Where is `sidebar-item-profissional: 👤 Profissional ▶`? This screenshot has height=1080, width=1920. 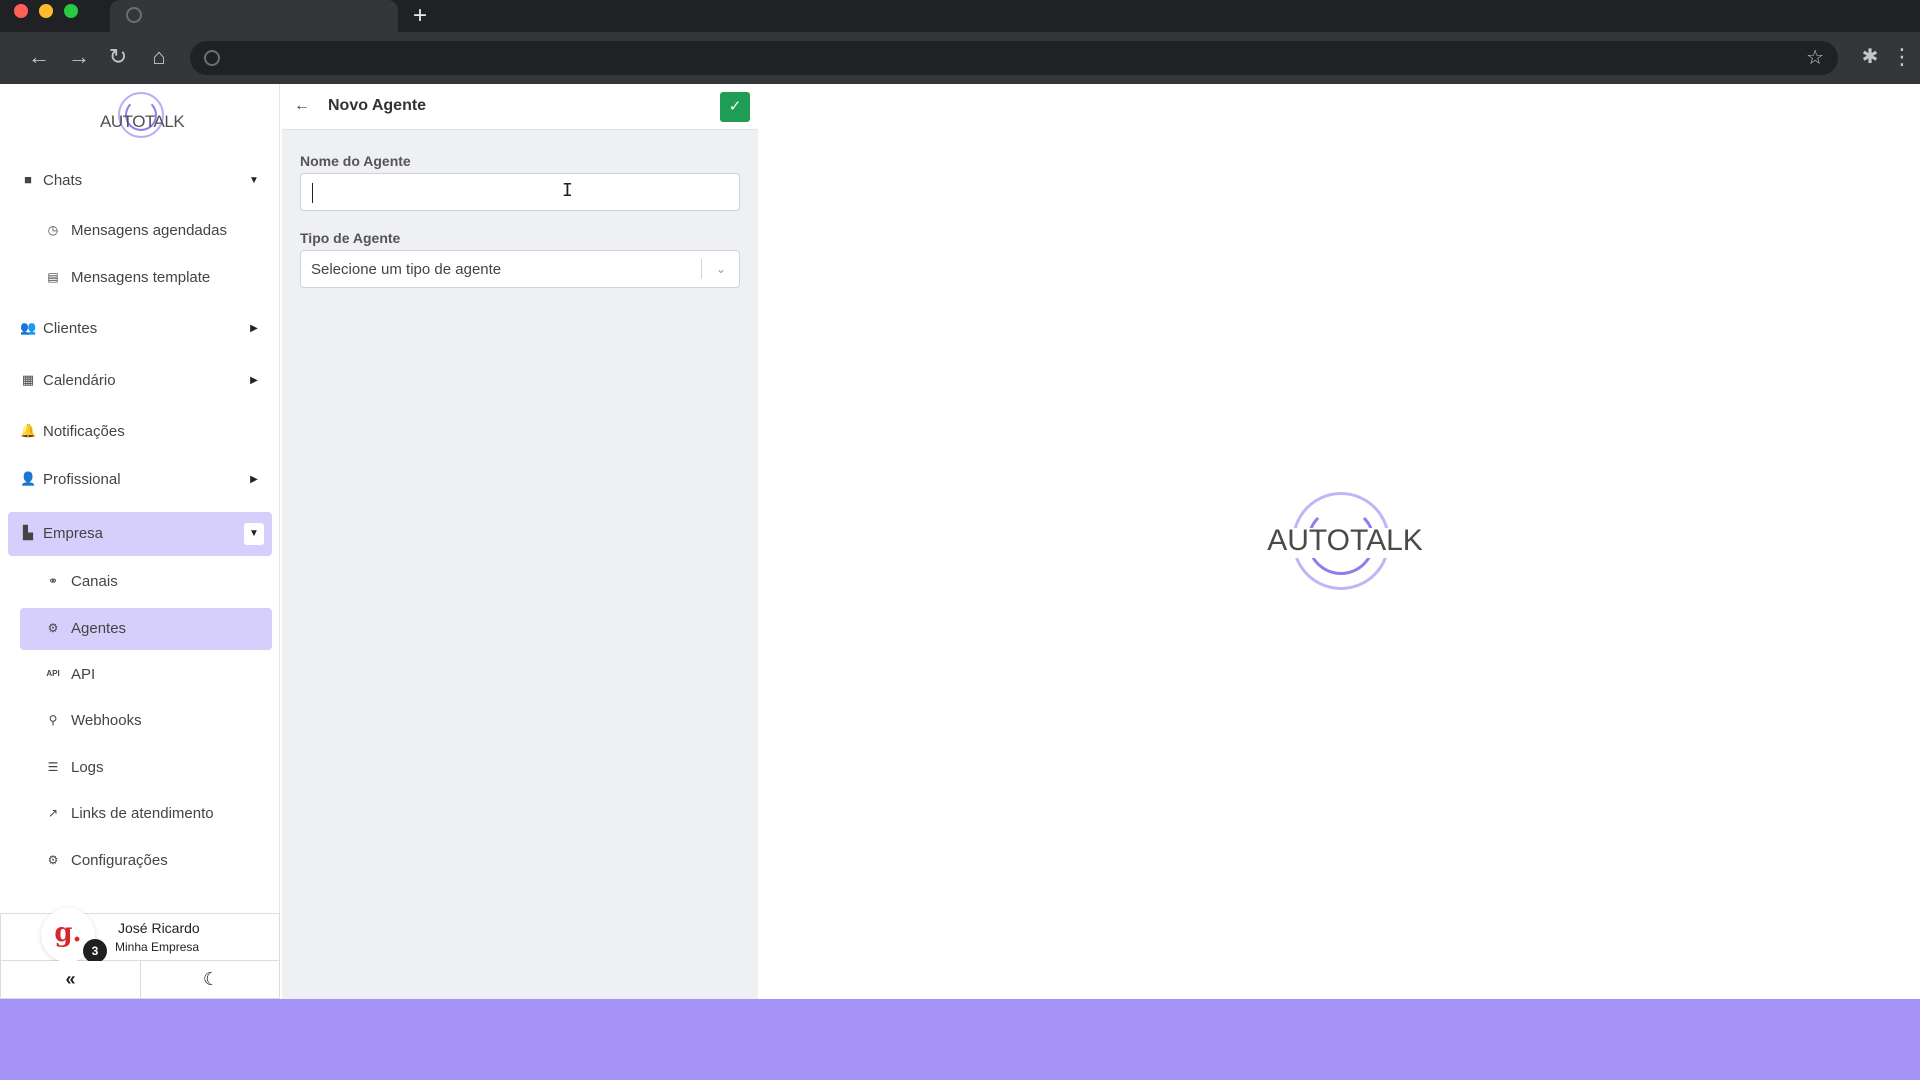
sidebar-item-profissional: 👤 Profissional ▶ is located at coordinates (140, 480).